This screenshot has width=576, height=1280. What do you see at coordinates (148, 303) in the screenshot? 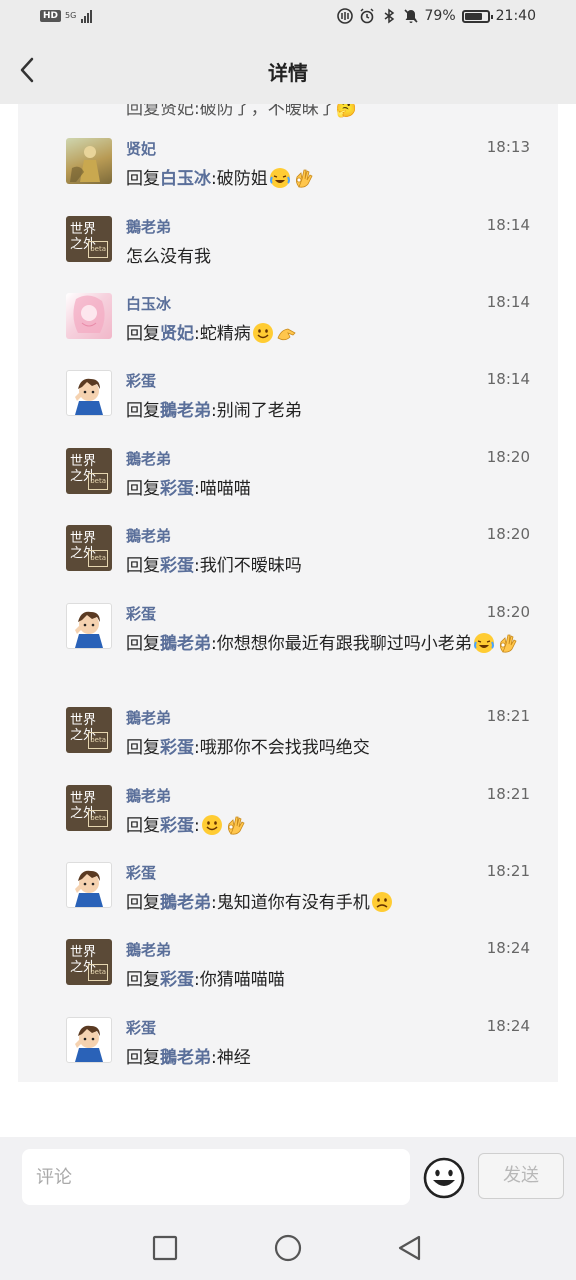
I see `commenter-name: 白玉冰` at bounding box center [148, 303].